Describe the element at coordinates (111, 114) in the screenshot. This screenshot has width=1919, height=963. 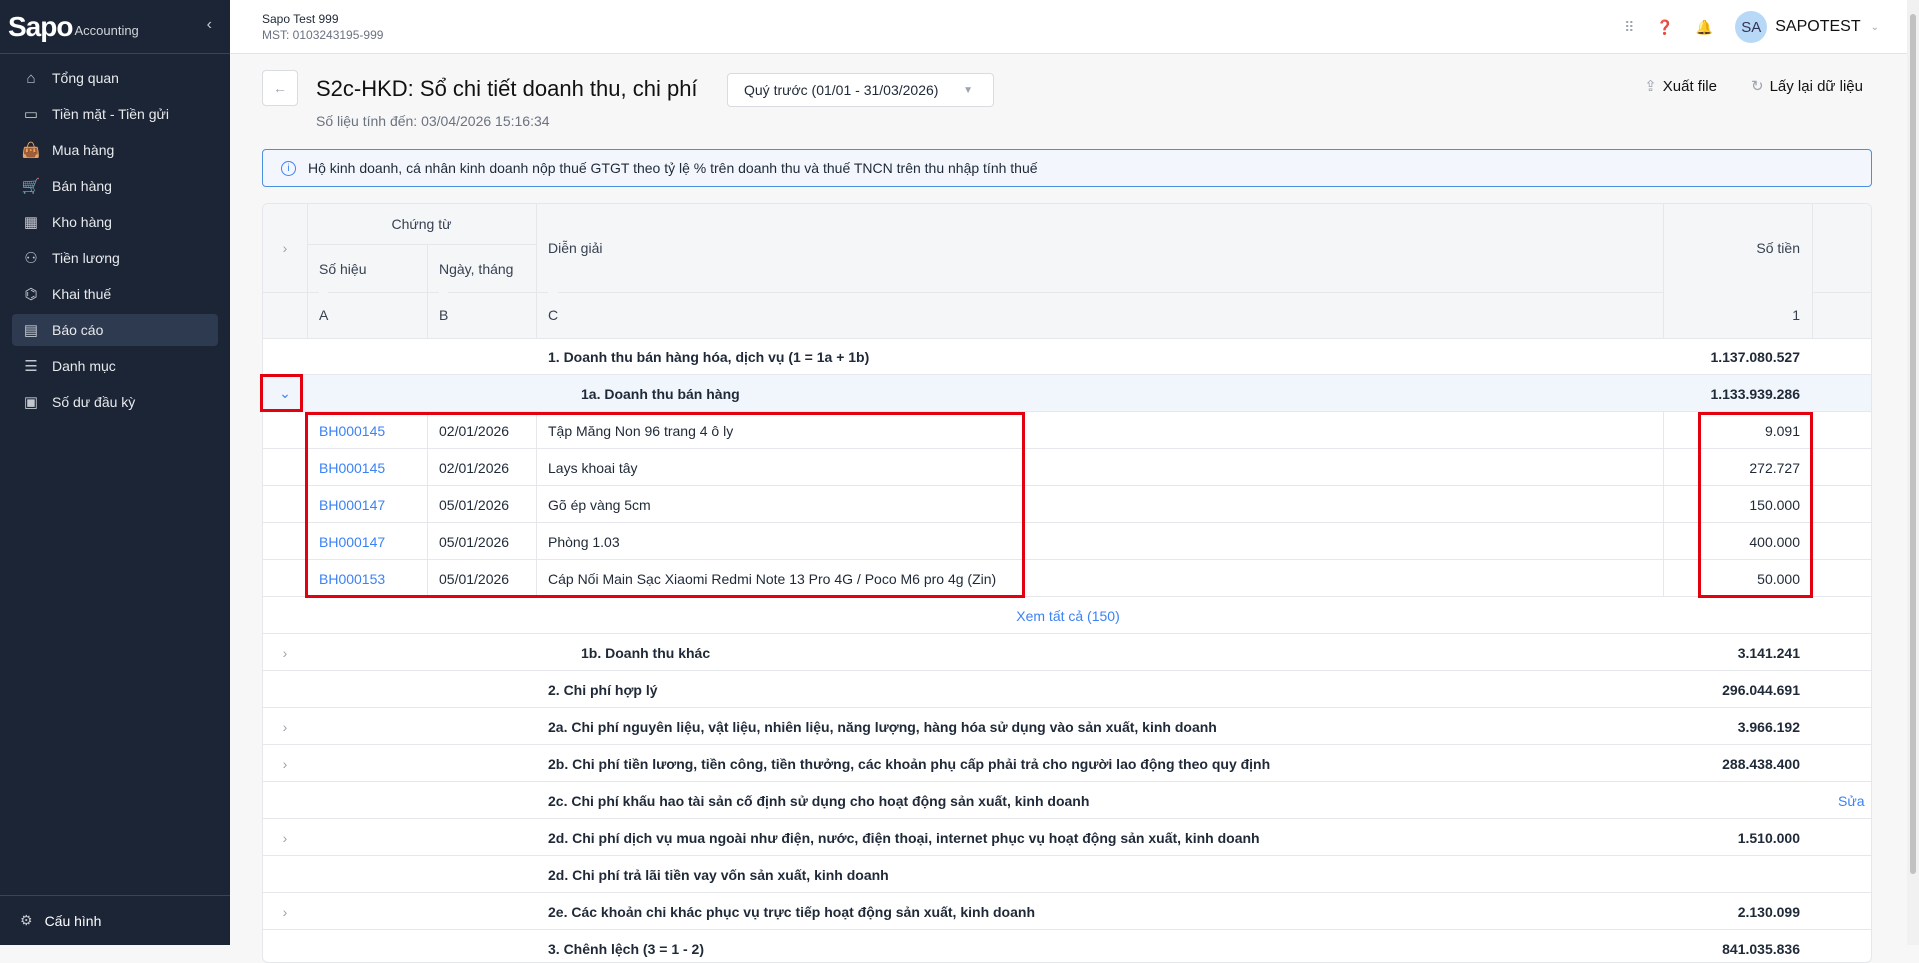
I see `sidebar-item-label: Tiền mặt - Tiền gửi` at that location.